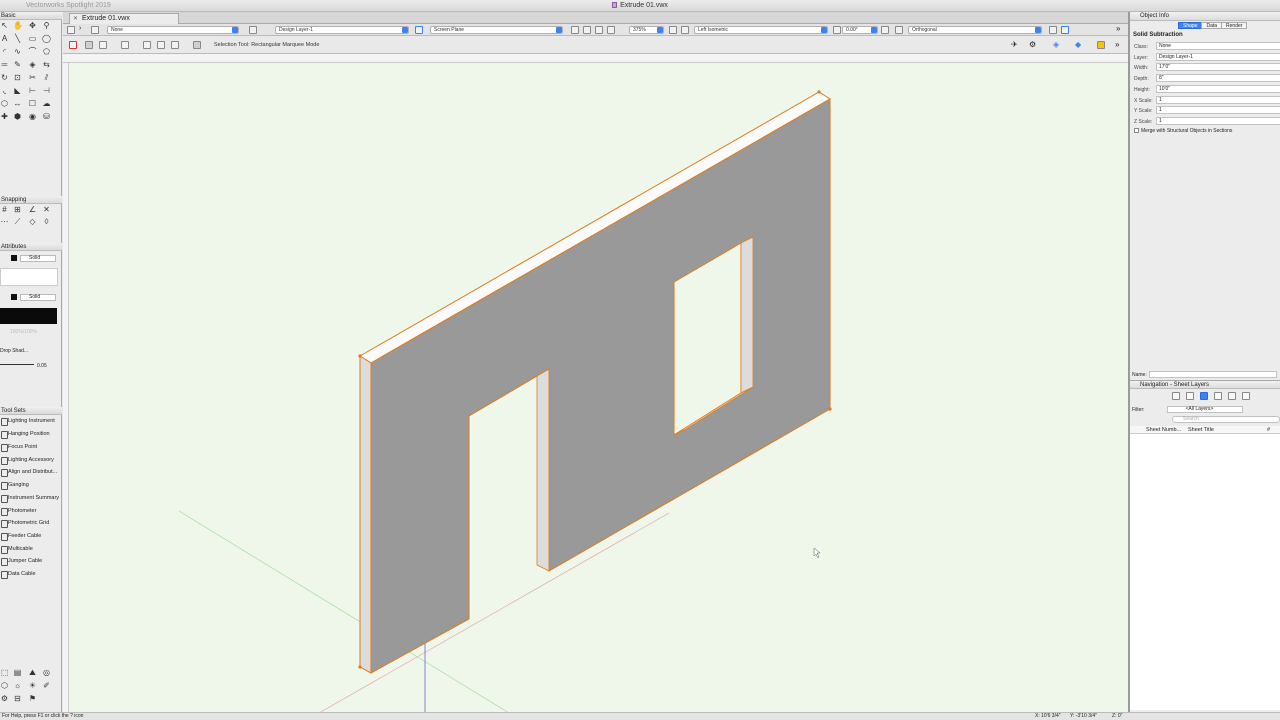 This screenshot has width=1280, height=720. What do you see at coordinates (173, 30) in the screenshot?
I see `class-select: None` at bounding box center [173, 30].